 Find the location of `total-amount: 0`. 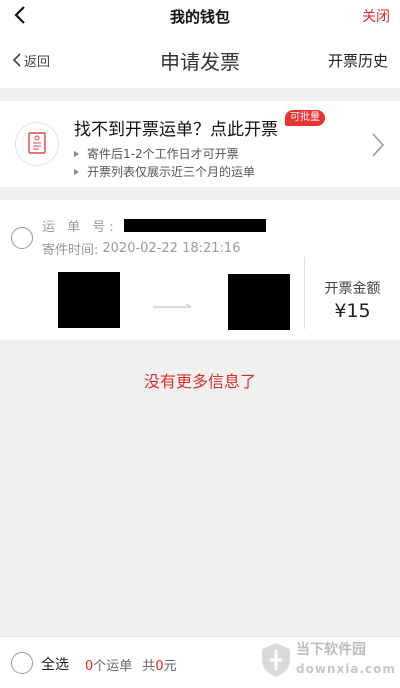

total-amount: 0 is located at coordinates (159, 666).